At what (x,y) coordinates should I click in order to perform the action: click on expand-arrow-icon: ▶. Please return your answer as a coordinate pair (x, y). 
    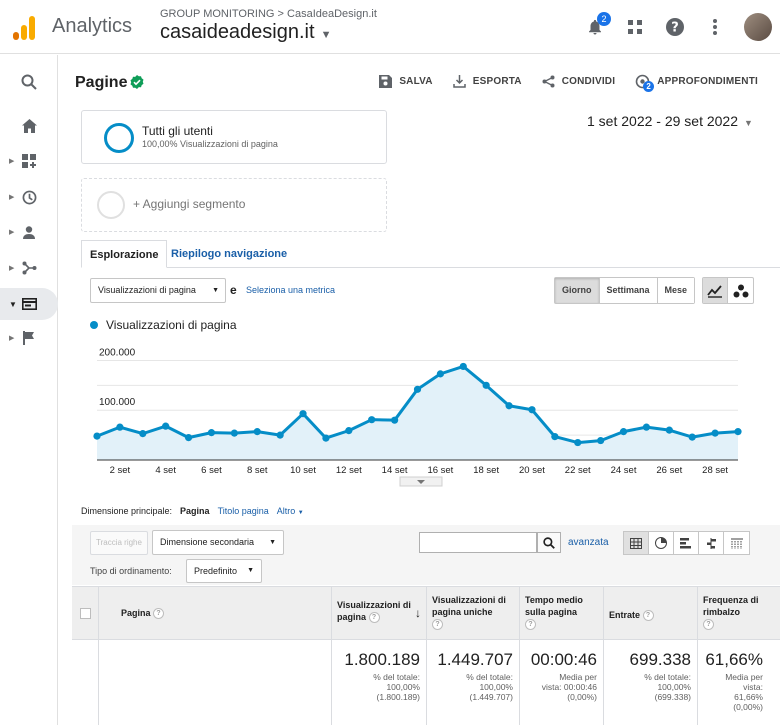
    Looking at the image, I should click on (12, 197).